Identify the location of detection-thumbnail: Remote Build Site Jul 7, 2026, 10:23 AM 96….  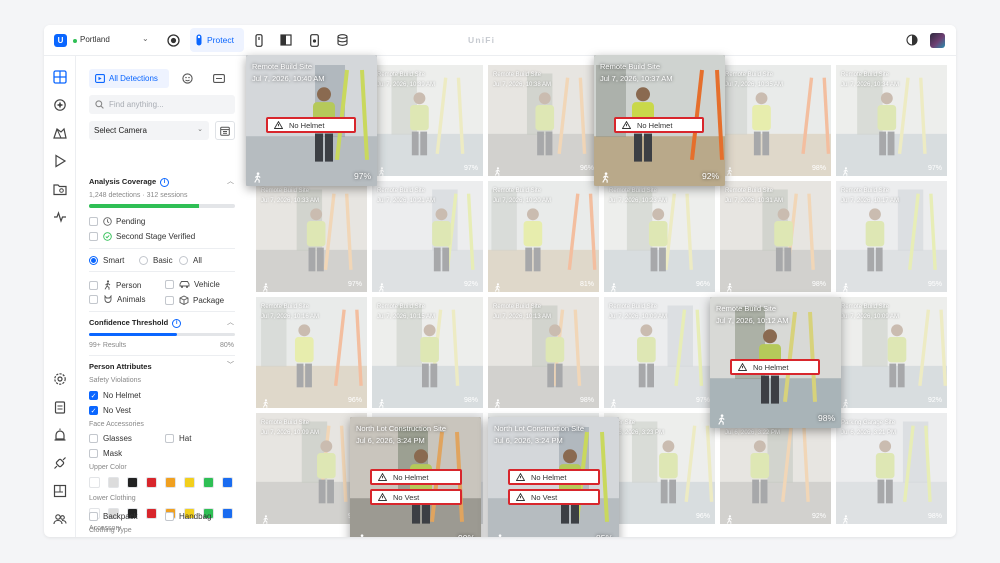
(659, 236).